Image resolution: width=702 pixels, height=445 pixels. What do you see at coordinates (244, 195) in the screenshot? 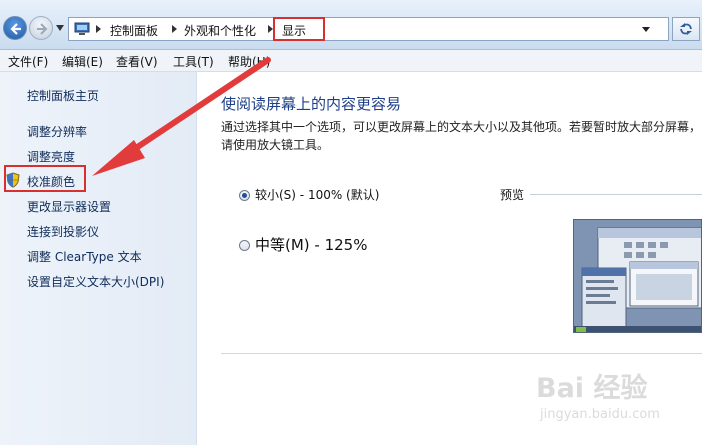
I see `radio-smaller` at bounding box center [244, 195].